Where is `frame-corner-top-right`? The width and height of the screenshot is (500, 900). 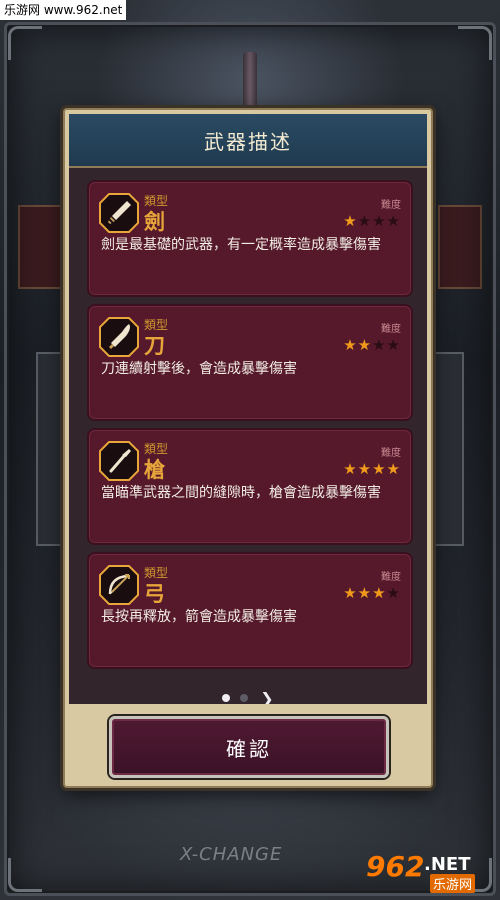 frame-corner-top-right is located at coordinates (475, 43).